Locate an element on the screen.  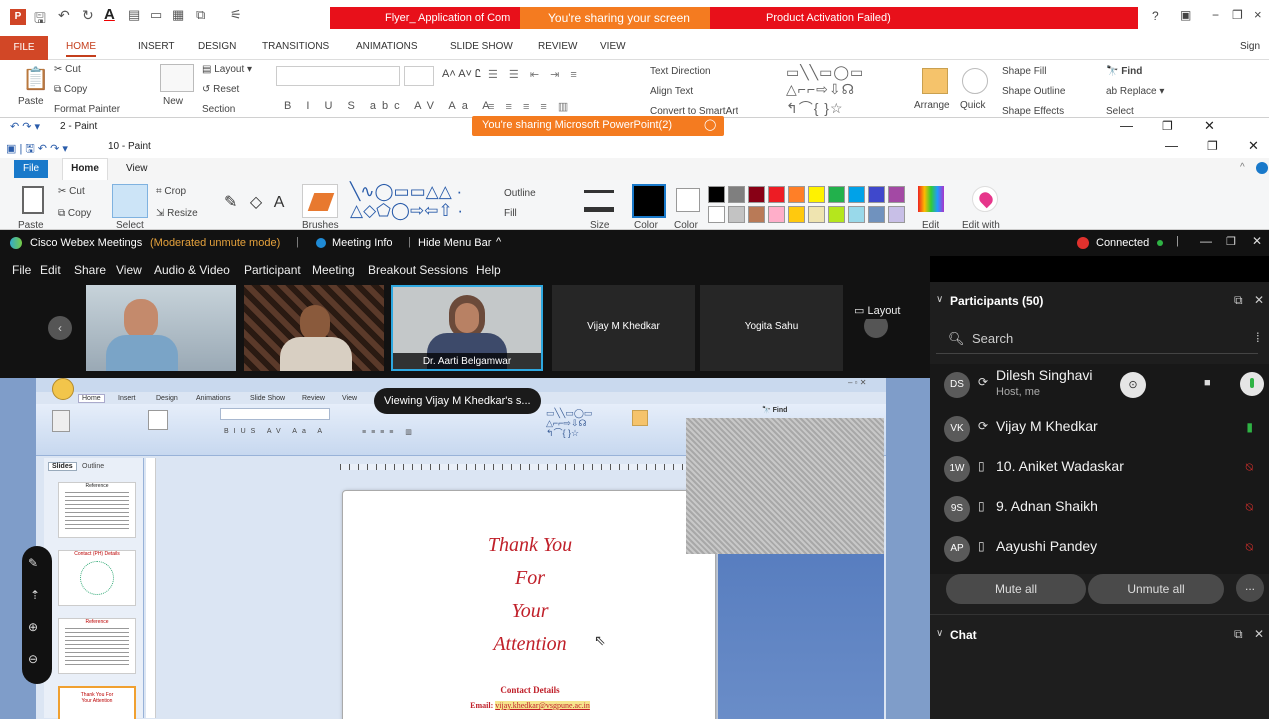
tab-slides: Slides is located at coordinates (62, 466).